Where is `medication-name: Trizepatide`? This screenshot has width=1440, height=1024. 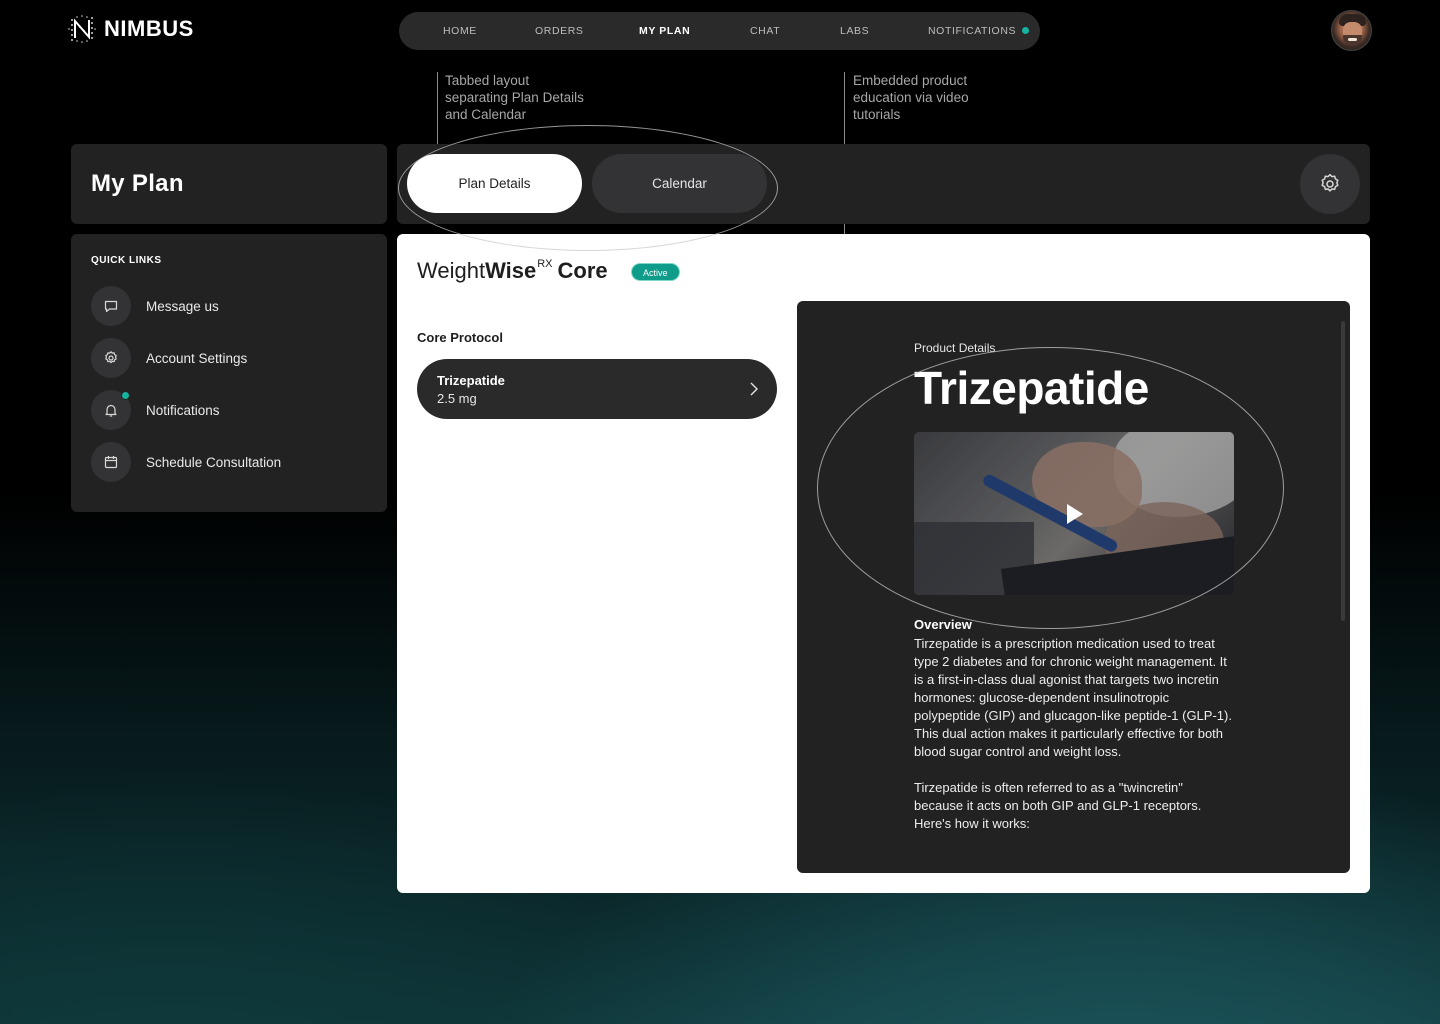
medication-name: Trizepatide is located at coordinates (471, 380).